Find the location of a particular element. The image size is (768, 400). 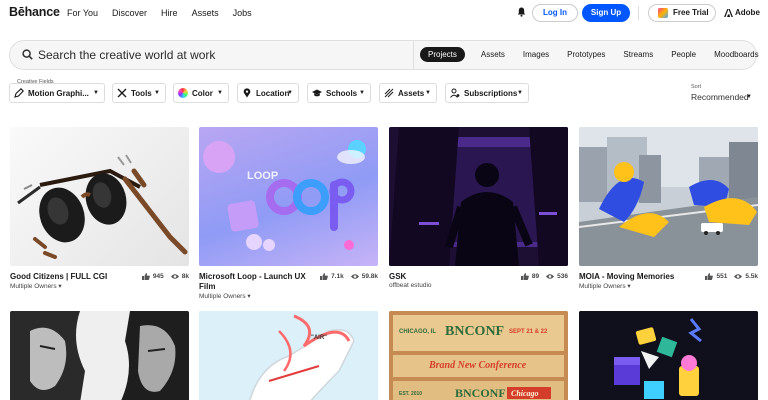

project-thumbnail-gsk is located at coordinates (478, 196).